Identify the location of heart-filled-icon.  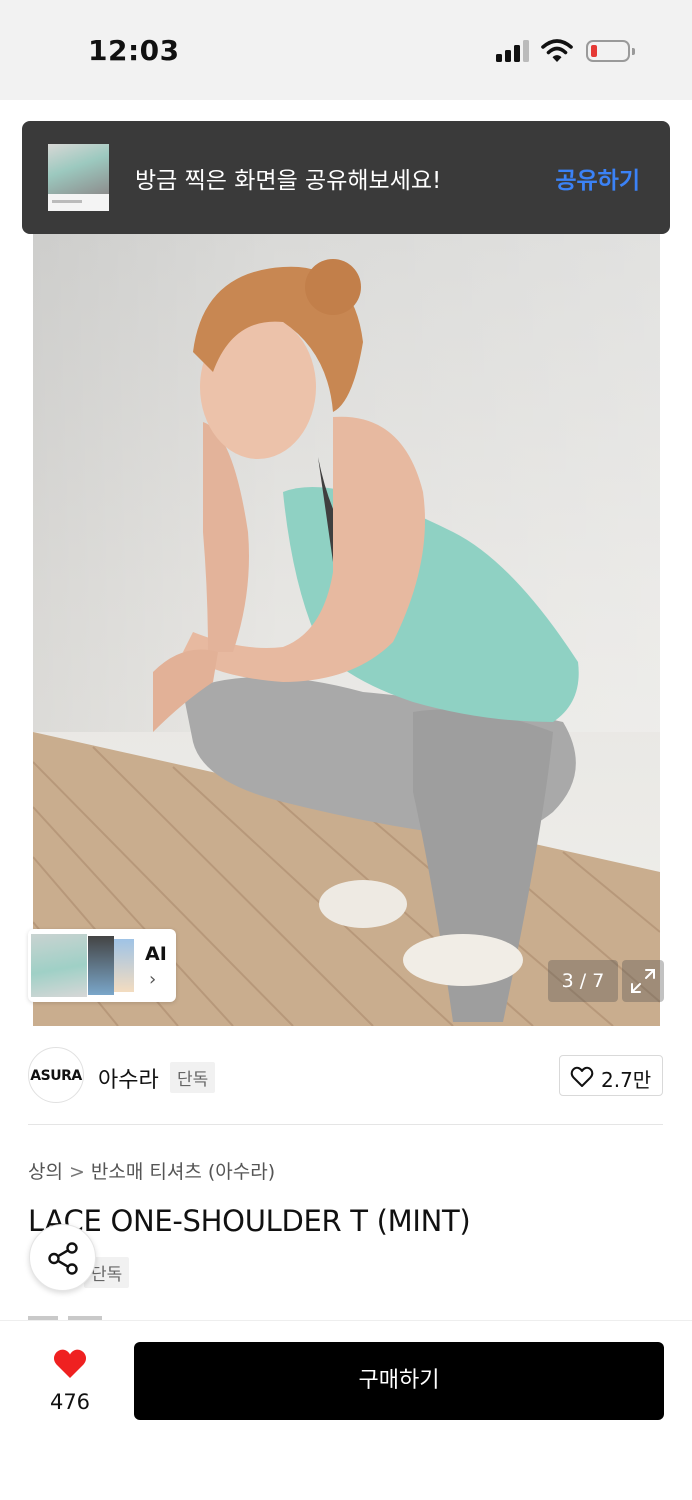
(70, 1363).